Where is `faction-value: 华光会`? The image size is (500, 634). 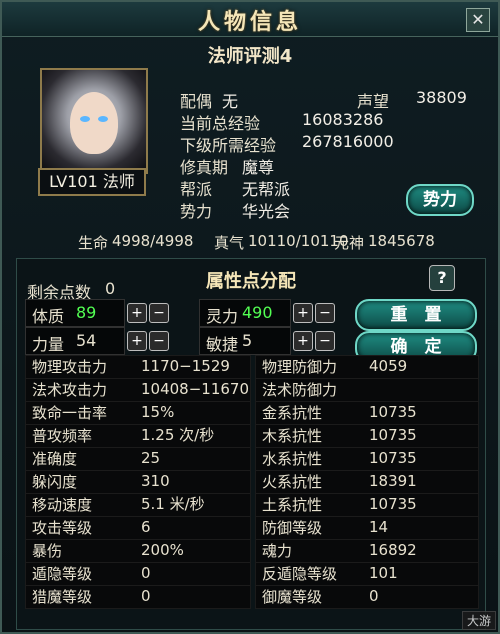
faction-value: 华光会 is located at coordinates (266, 211).